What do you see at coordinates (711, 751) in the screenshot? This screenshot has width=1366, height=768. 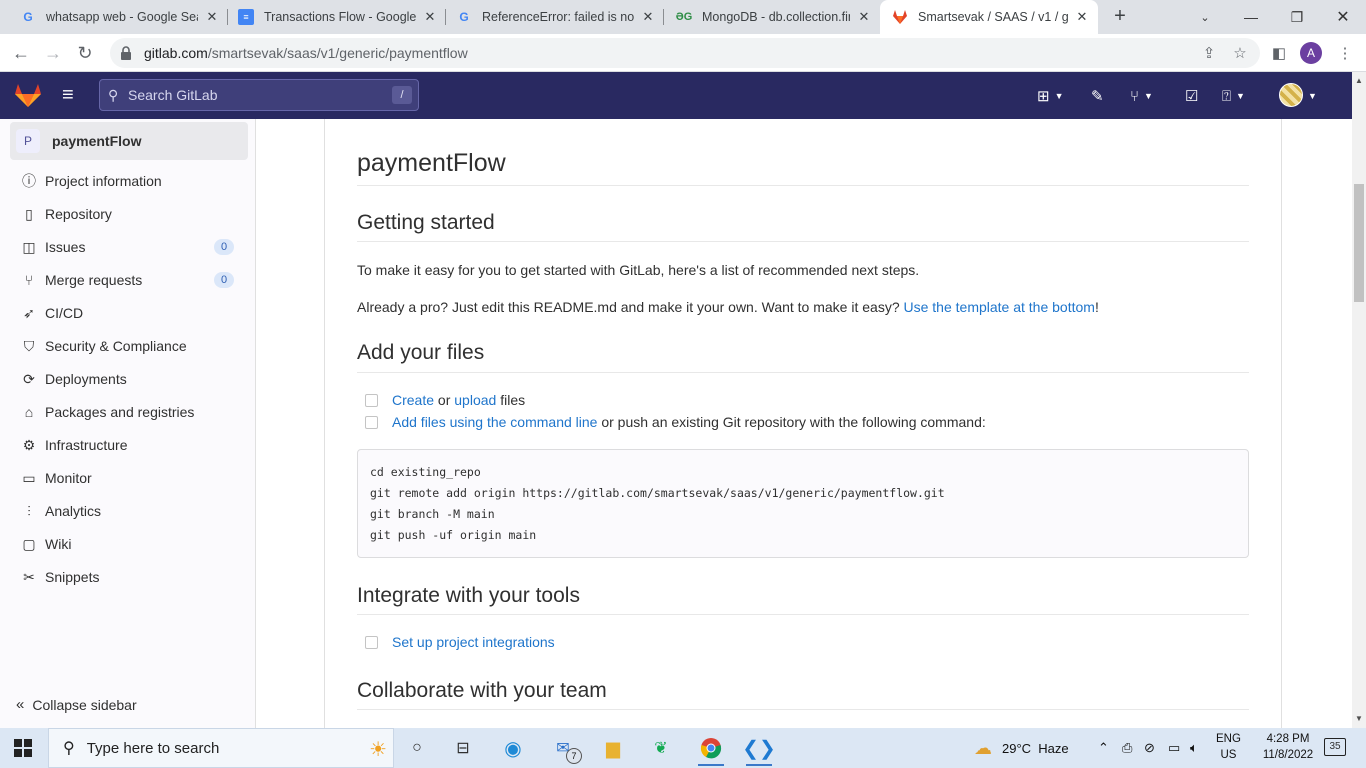 I see `chrome-icon` at bounding box center [711, 751].